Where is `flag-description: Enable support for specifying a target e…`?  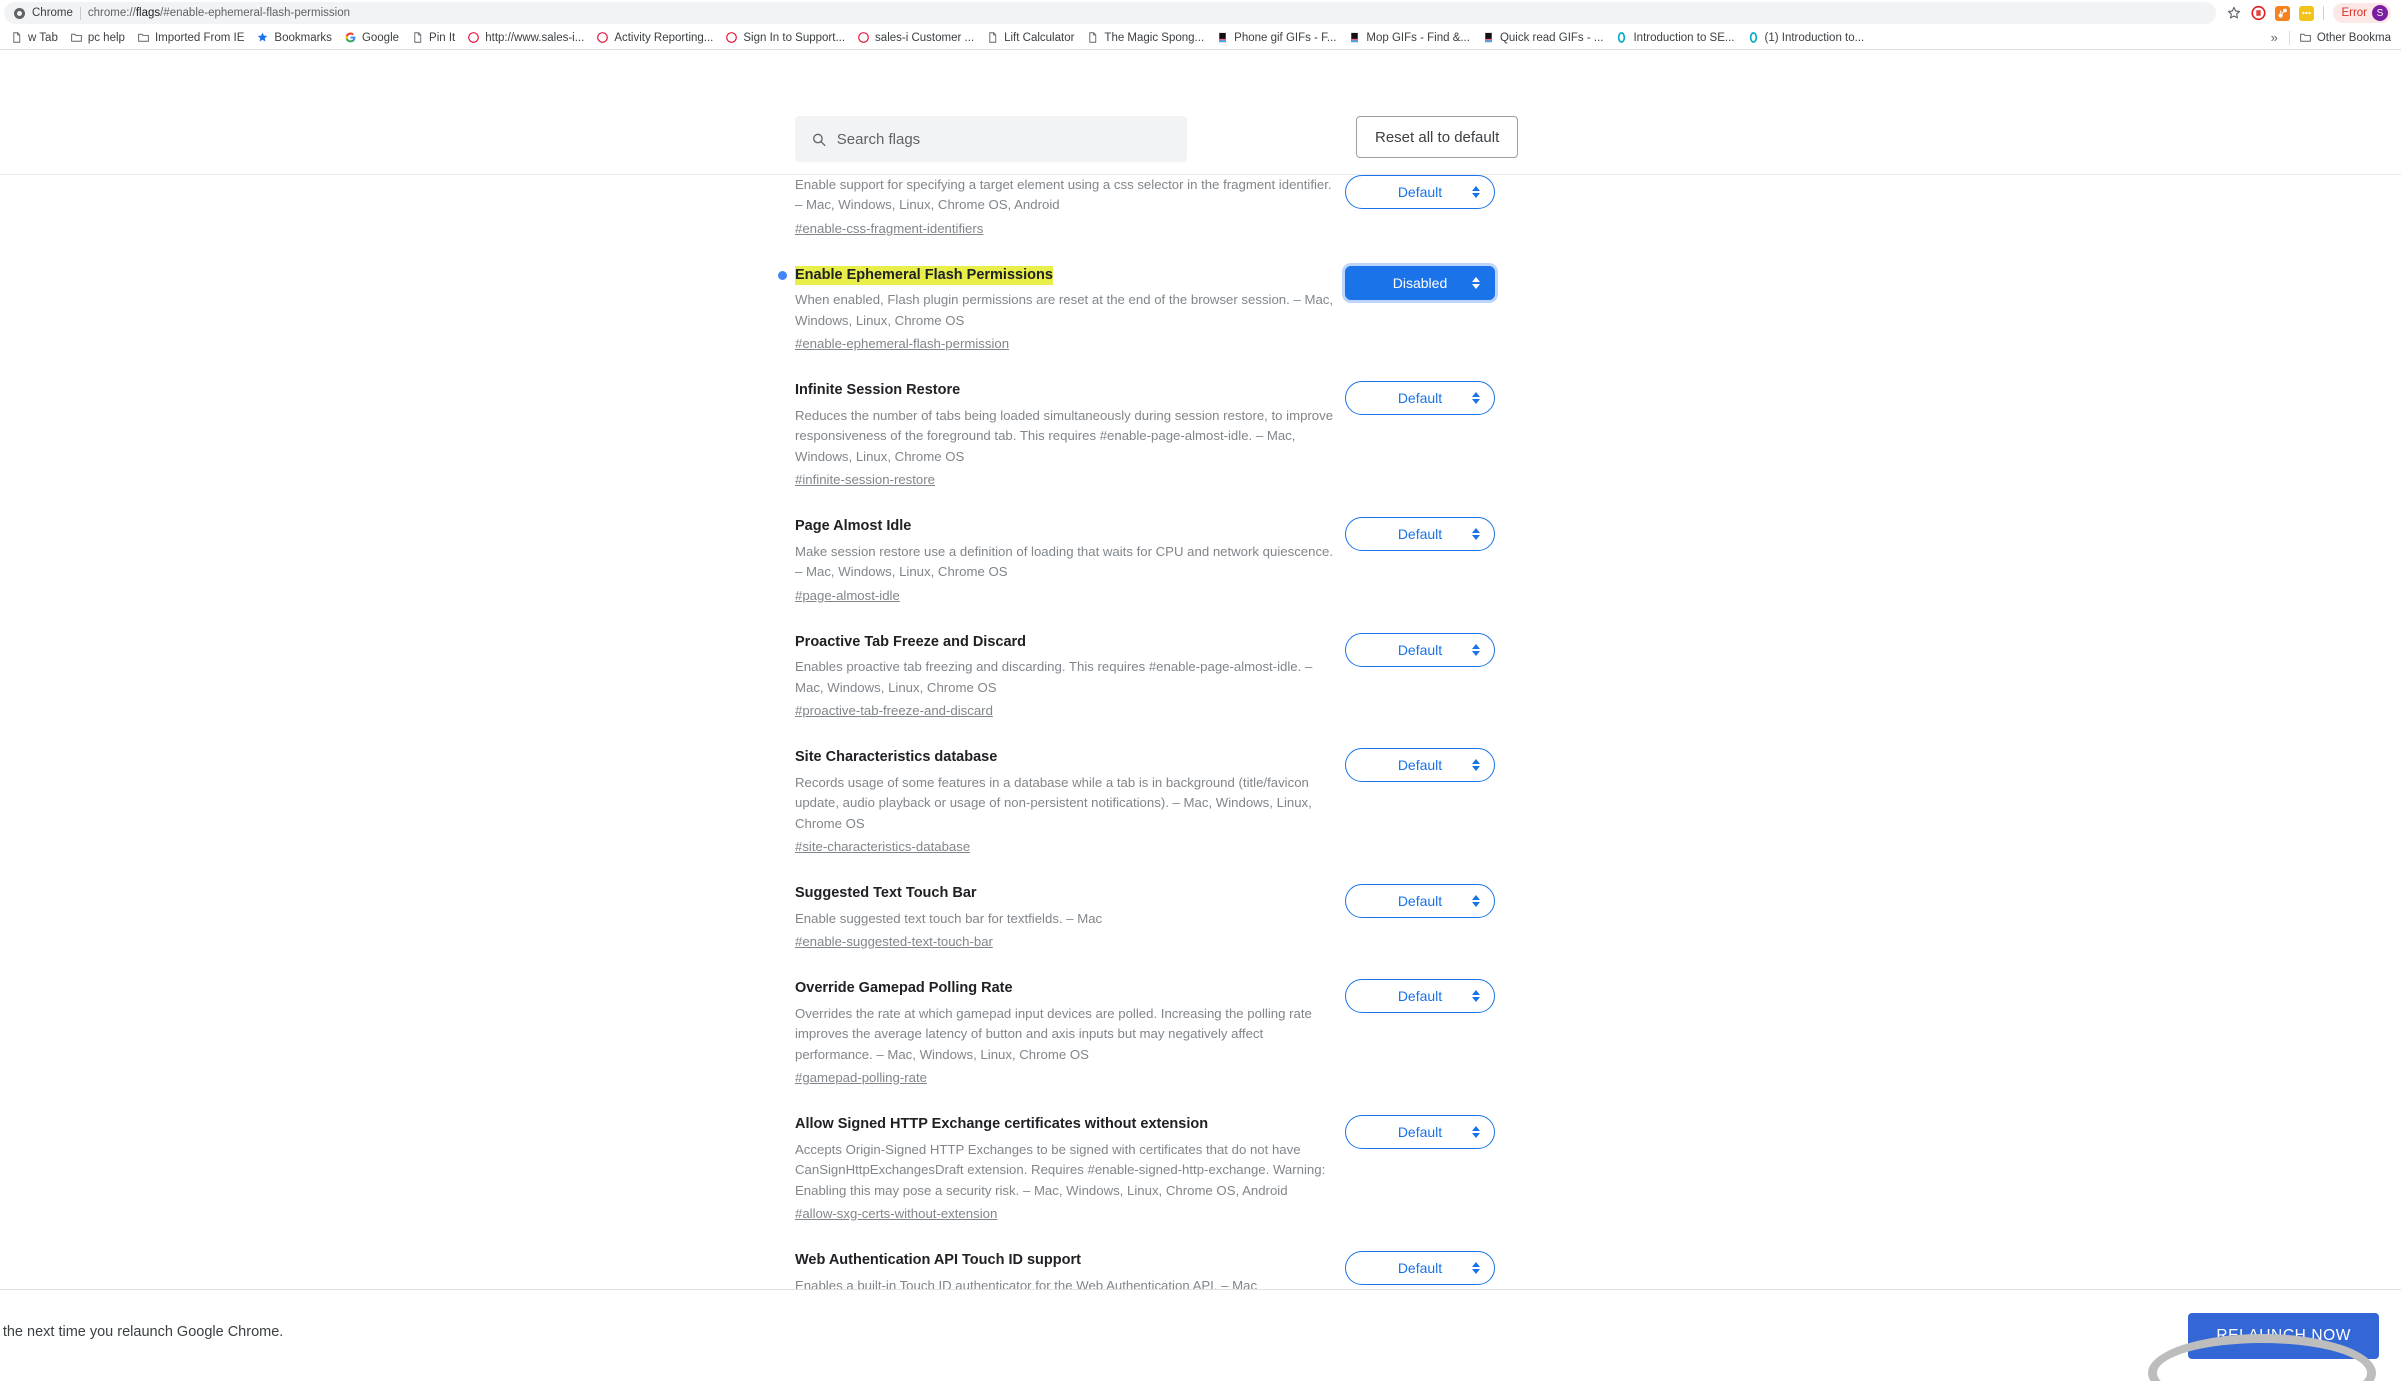
flag-description: Enable support for specifying a target e… is located at coordinates (1063, 195).